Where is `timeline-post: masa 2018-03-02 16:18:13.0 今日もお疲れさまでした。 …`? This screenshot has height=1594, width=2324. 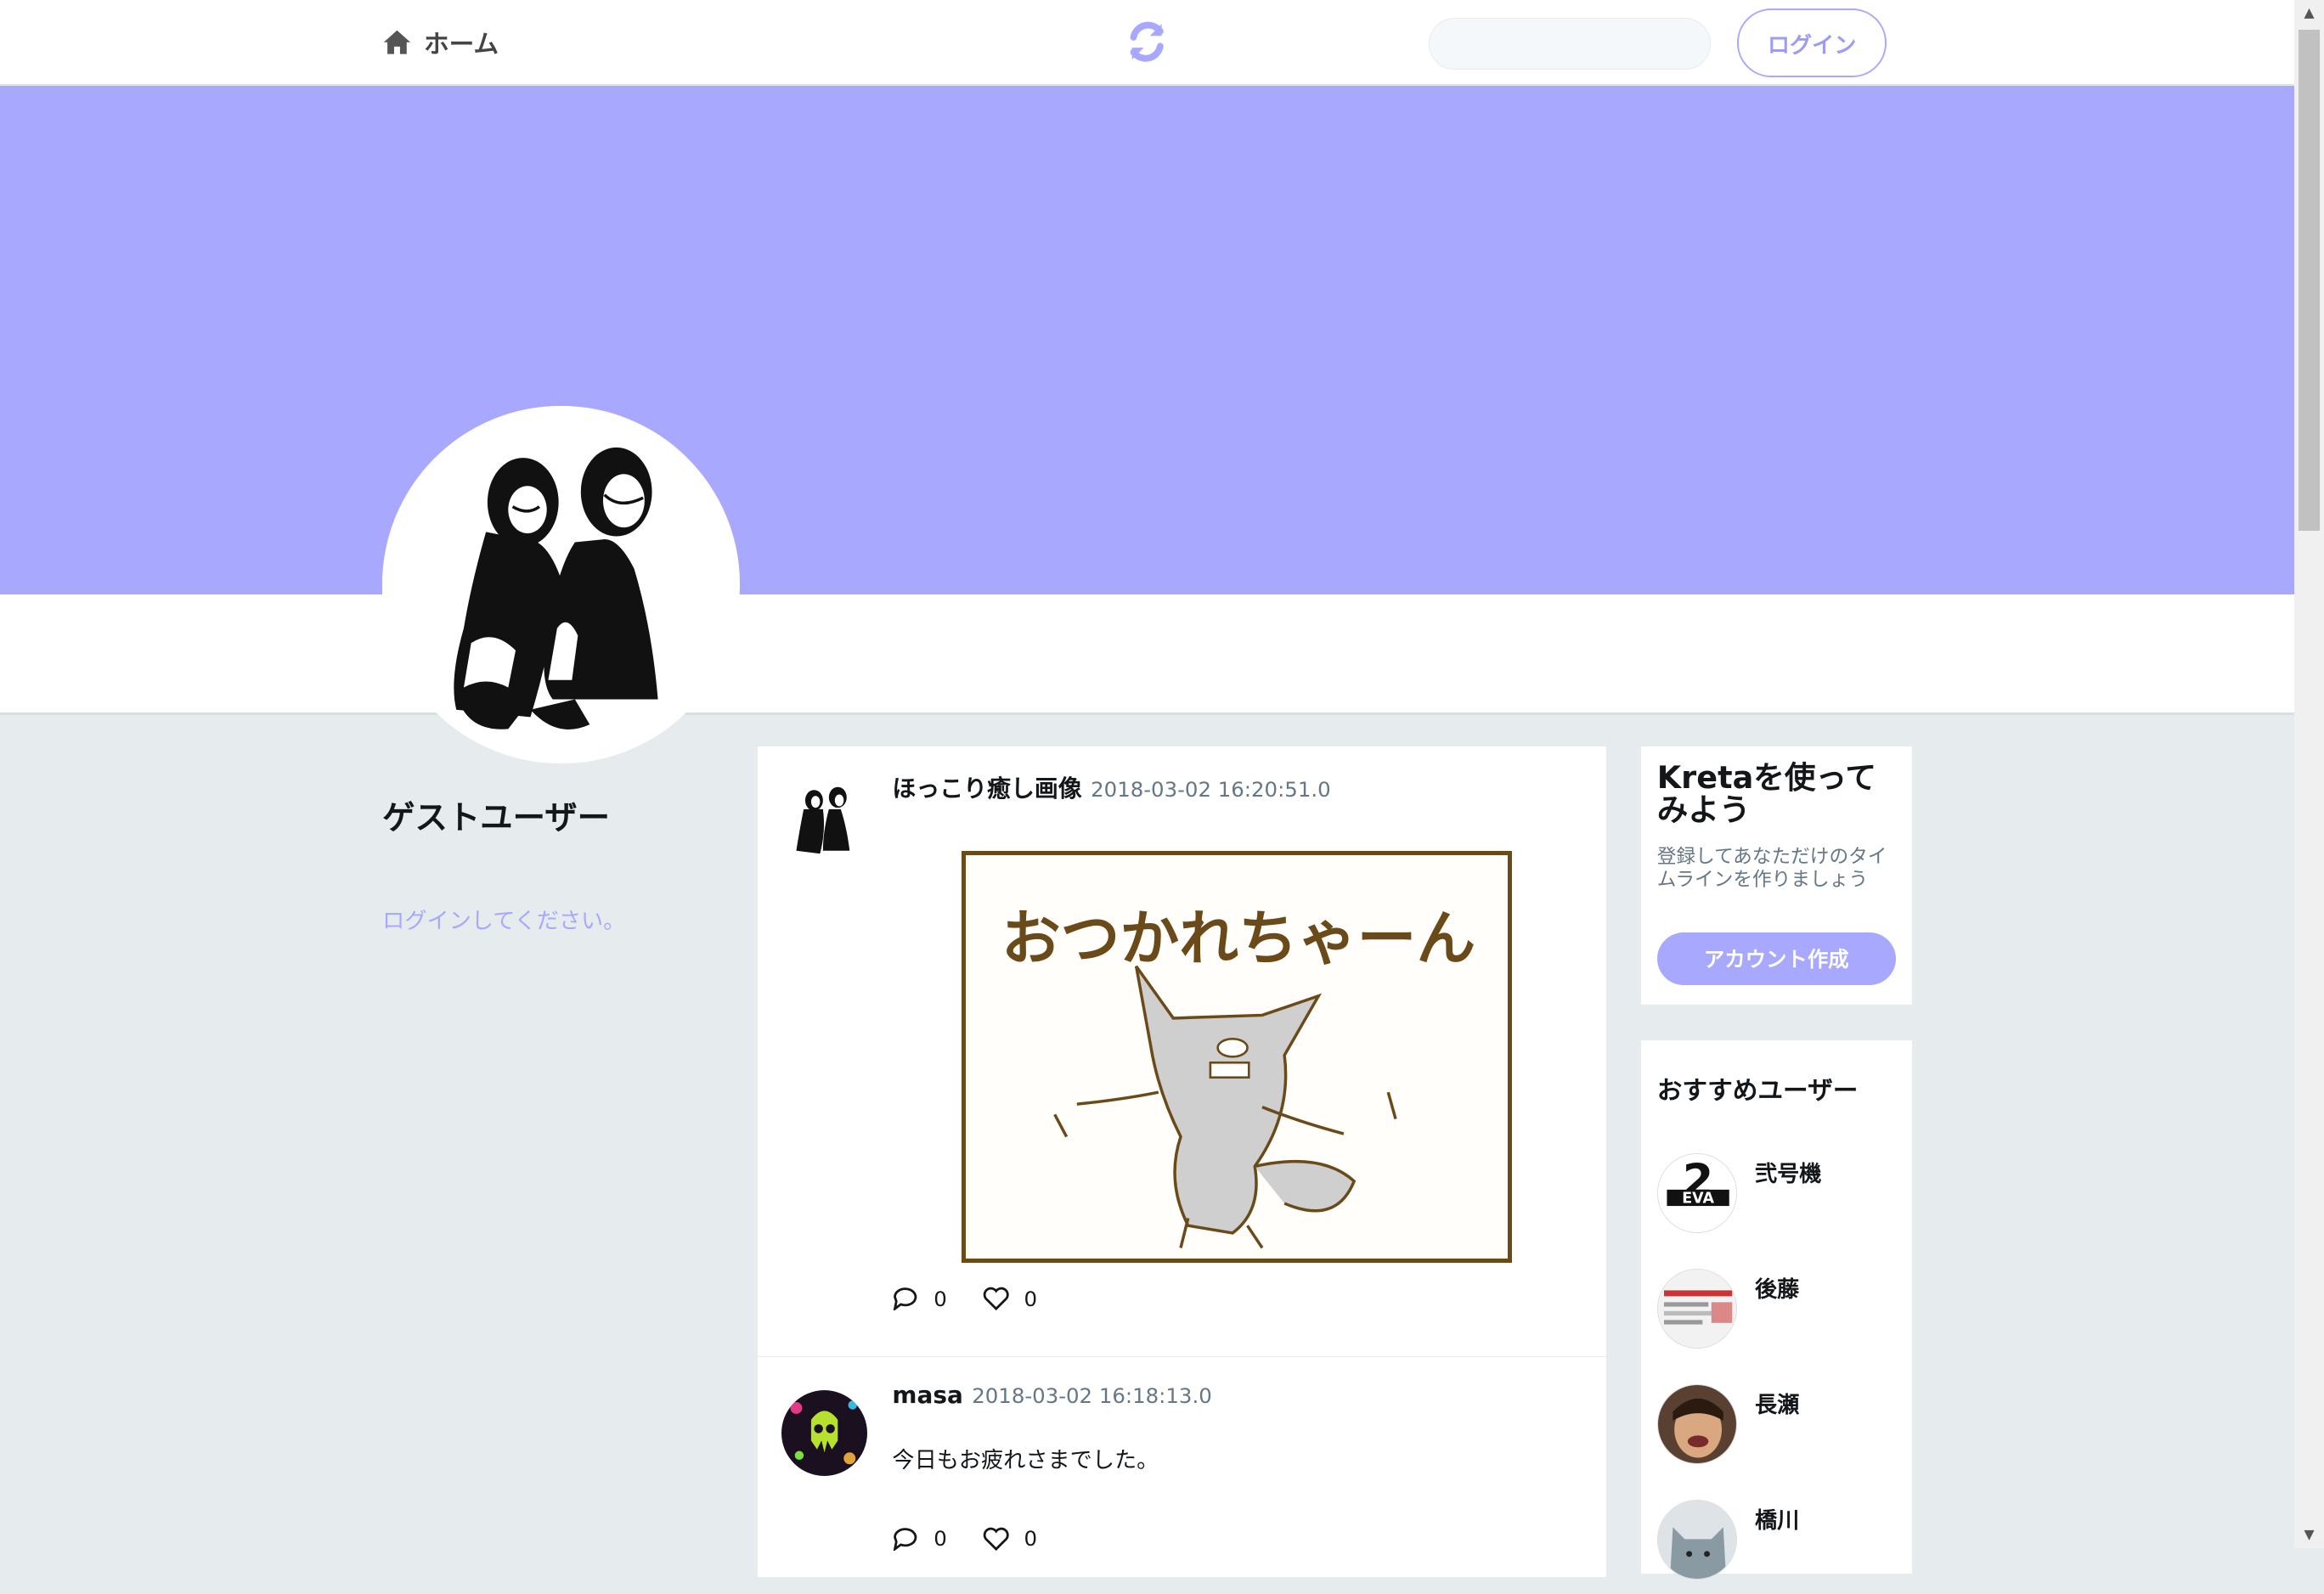 timeline-post: masa 2018-03-02 16:18:13.0 今日もお疲れさまでした。 … is located at coordinates (1183, 1475).